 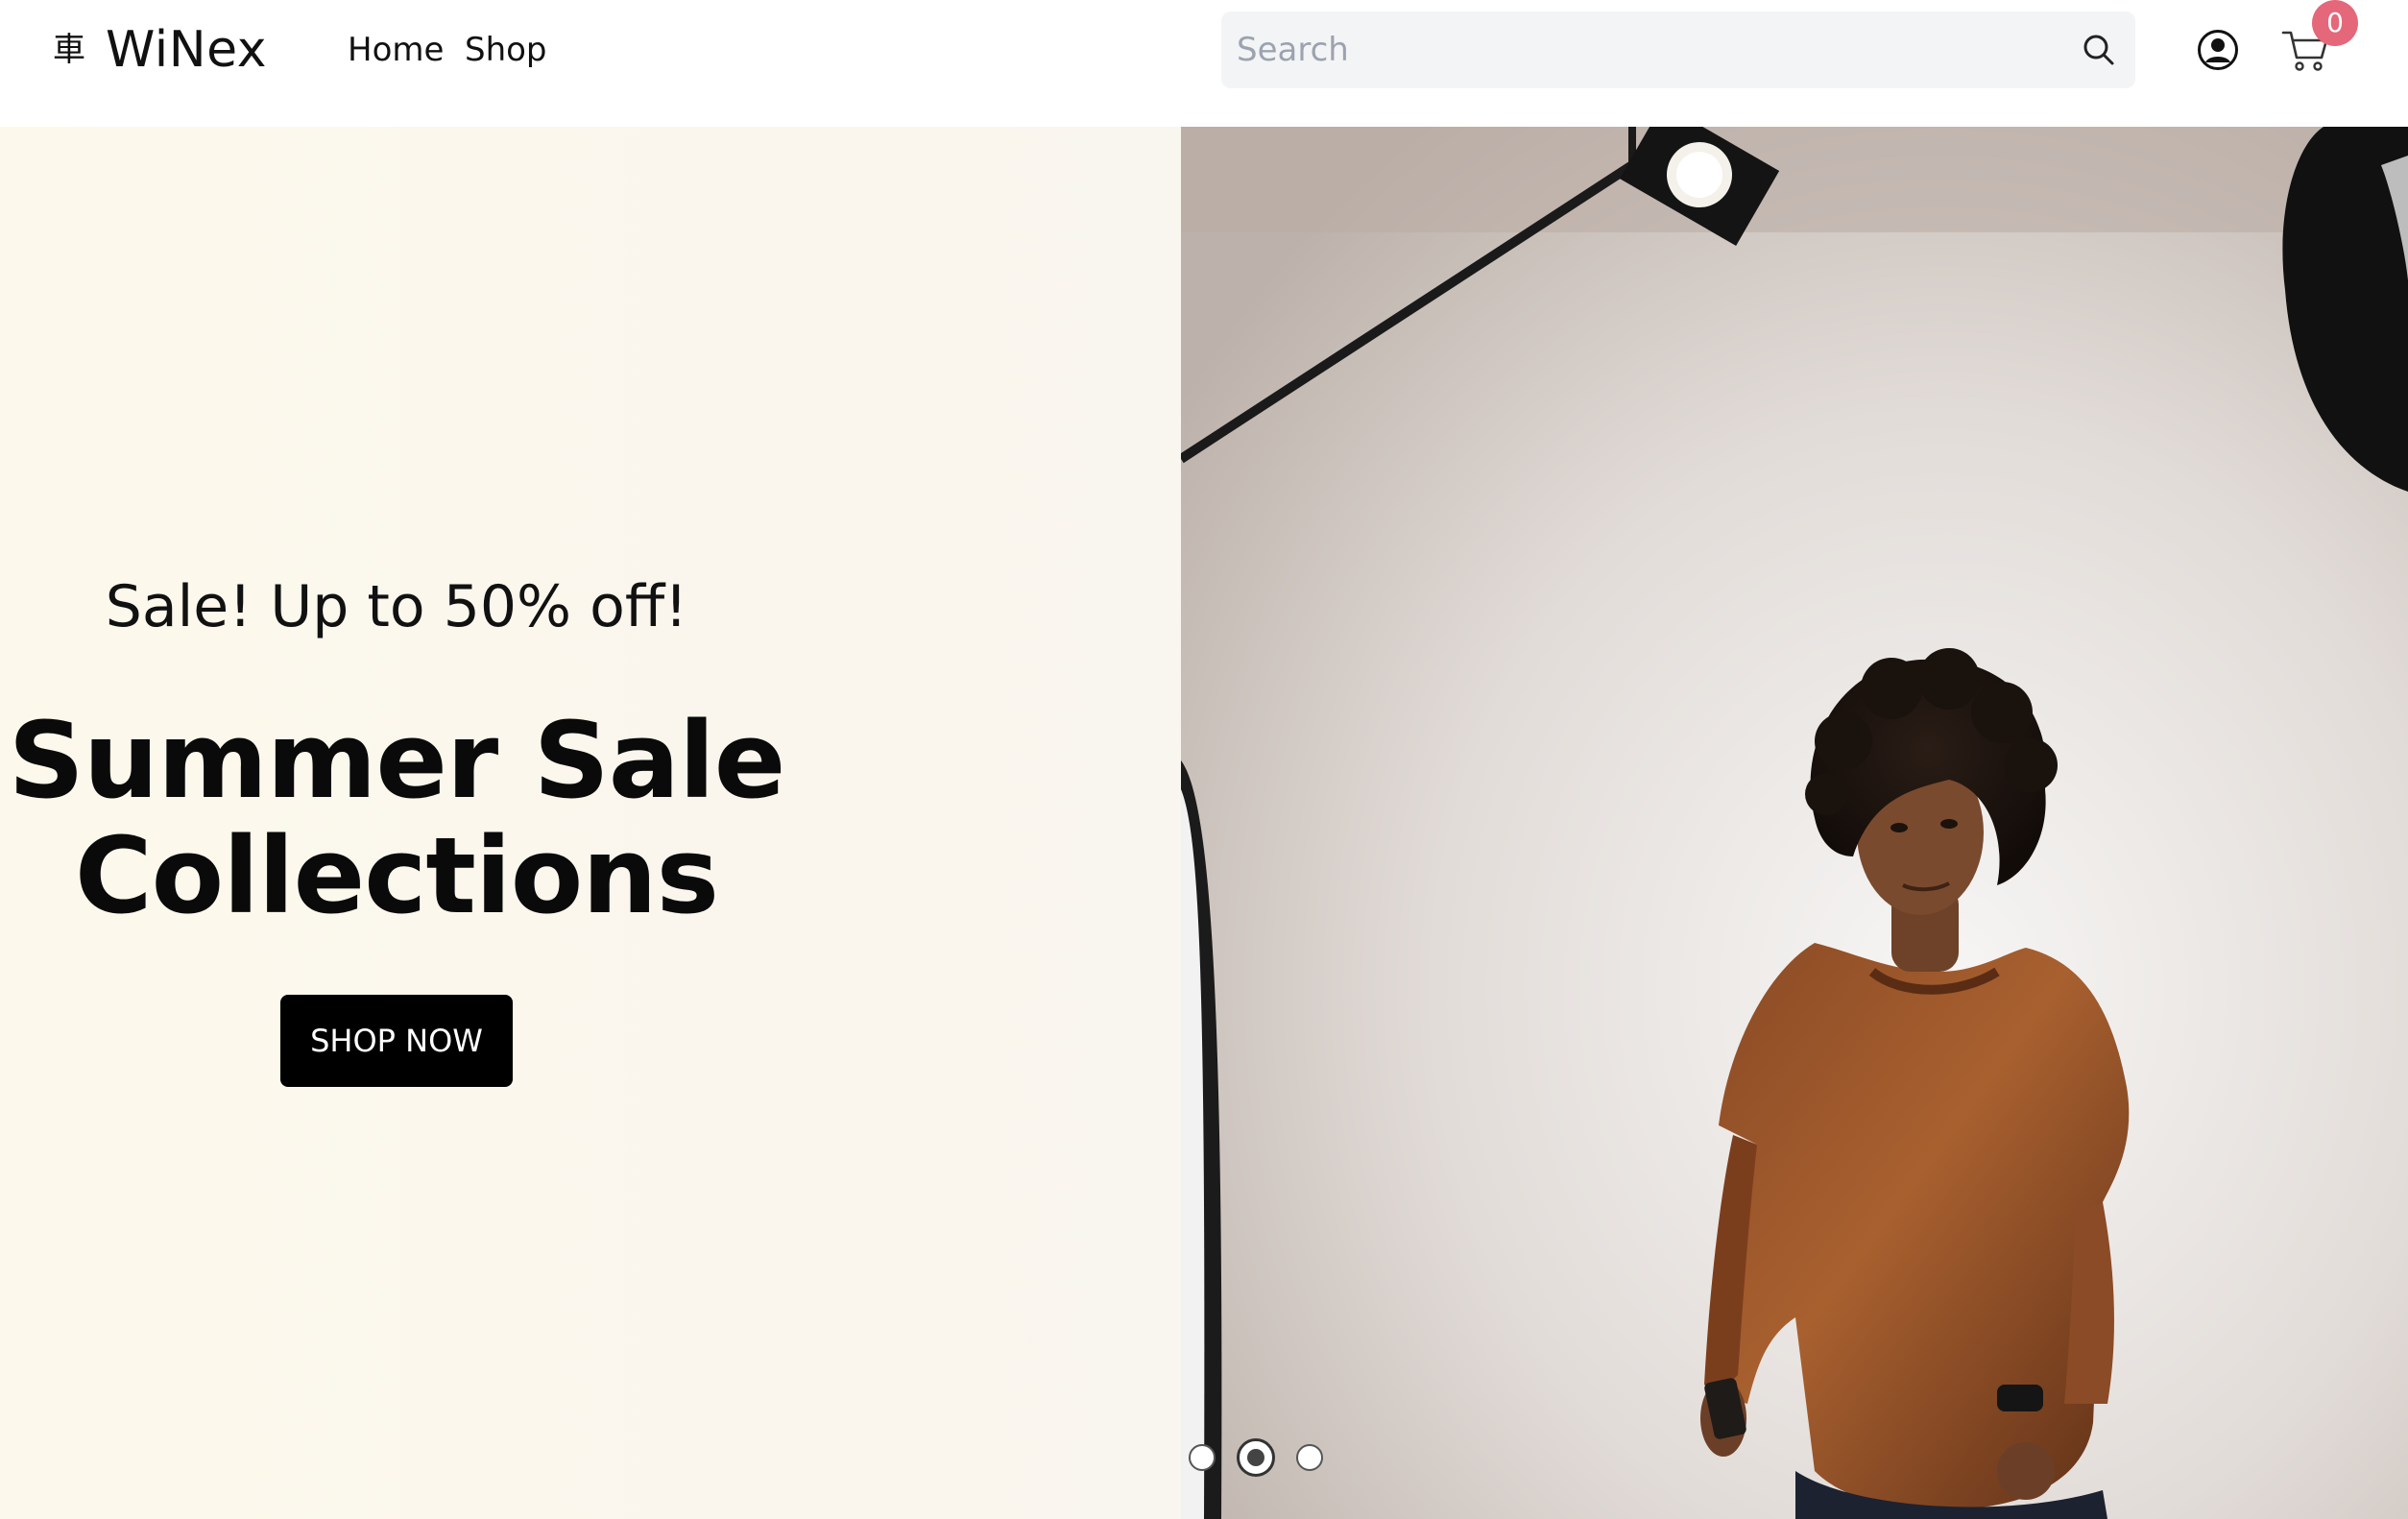 What do you see at coordinates (1256, 1457) in the screenshot?
I see `carousel-dot-2-active` at bounding box center [1256, 1457].